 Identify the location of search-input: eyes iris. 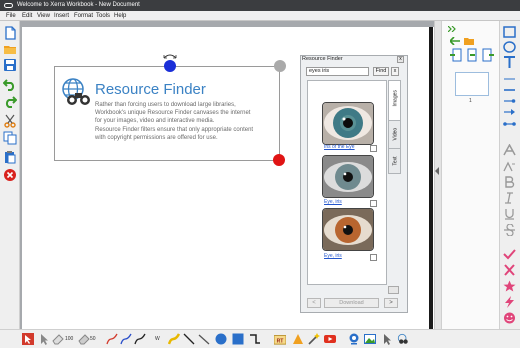
(337, 71).